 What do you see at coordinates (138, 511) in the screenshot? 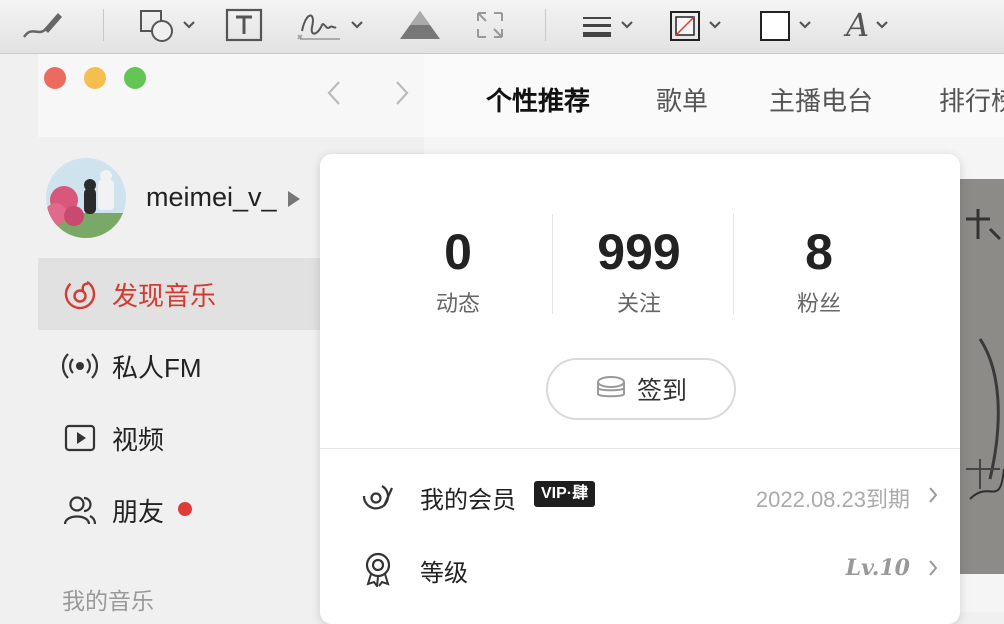
I see `sidebar-item-label: 朋友` at bounding box center [138, 511].